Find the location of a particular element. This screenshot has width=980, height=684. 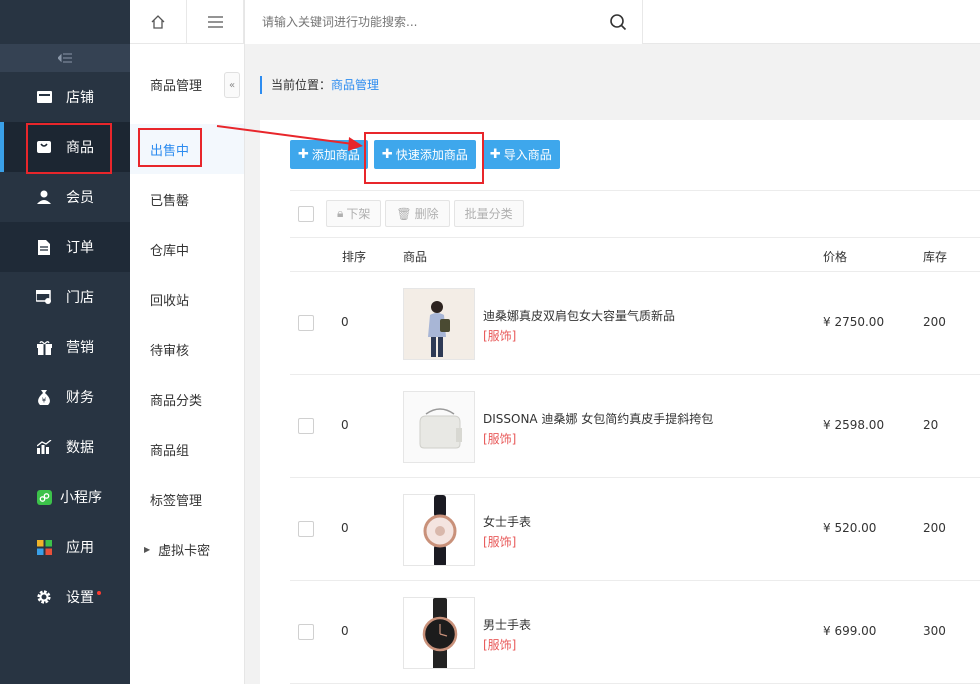

subnav-item-categories: 商品分类 is located at coordinates (187, 399).